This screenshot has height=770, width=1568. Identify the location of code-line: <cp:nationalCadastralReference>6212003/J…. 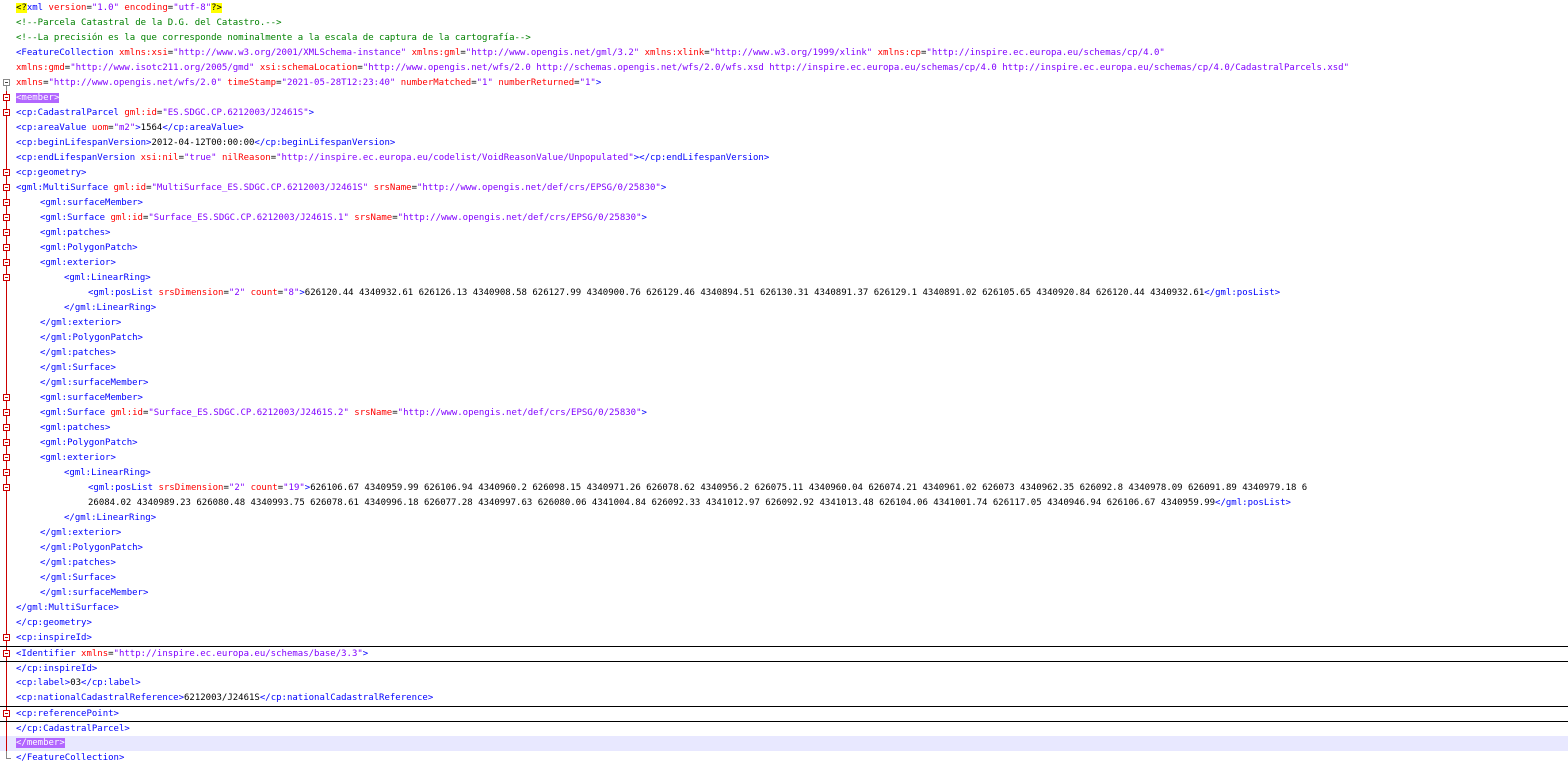
(784, 698).